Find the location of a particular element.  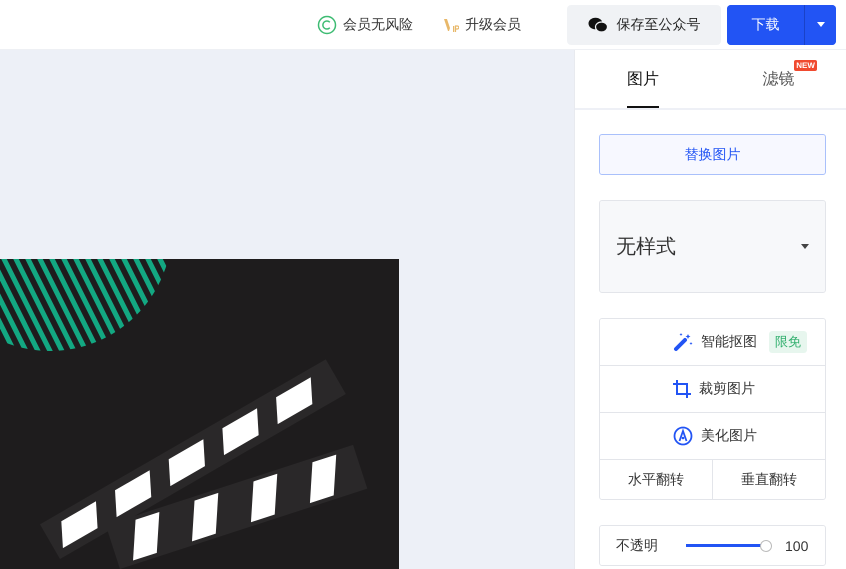

header-link: 会员无风险 is located at coordinates (365, 24).